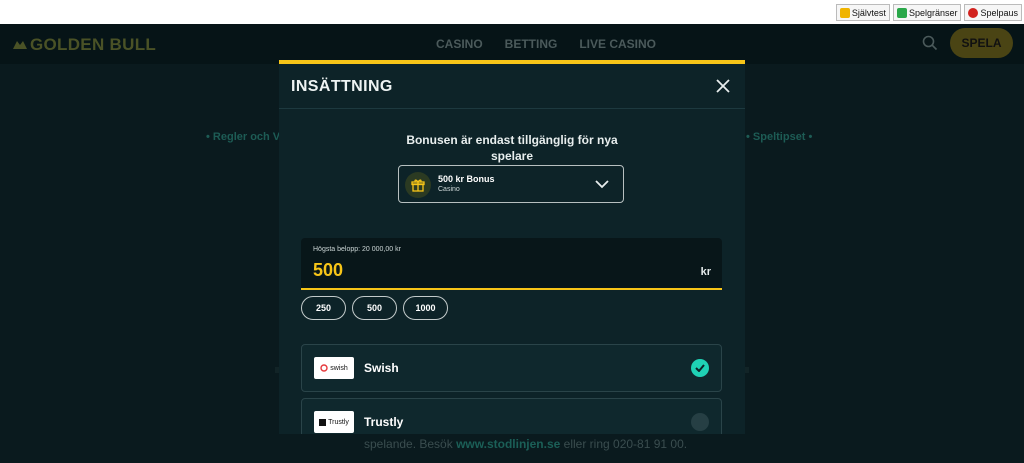 This screenshot has width=1024, height=463. What do you see at coordinates (844, 12) in the screenshot?
I see `selftest-icon` at bounding box center [844, 12].